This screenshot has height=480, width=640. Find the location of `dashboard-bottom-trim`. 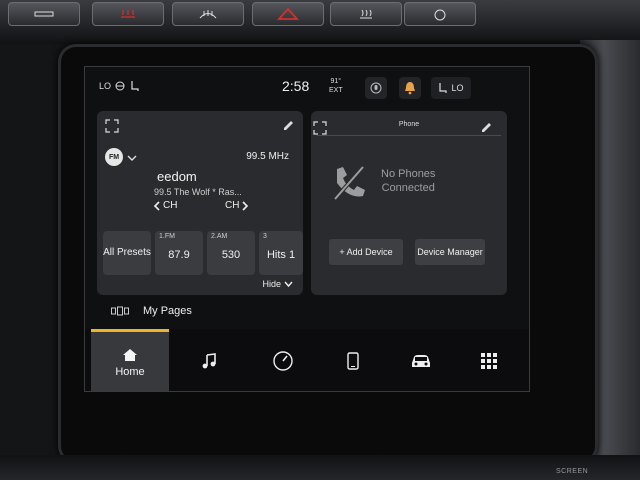

dashboard-bottom-trim is located at coordinates (320, 467).